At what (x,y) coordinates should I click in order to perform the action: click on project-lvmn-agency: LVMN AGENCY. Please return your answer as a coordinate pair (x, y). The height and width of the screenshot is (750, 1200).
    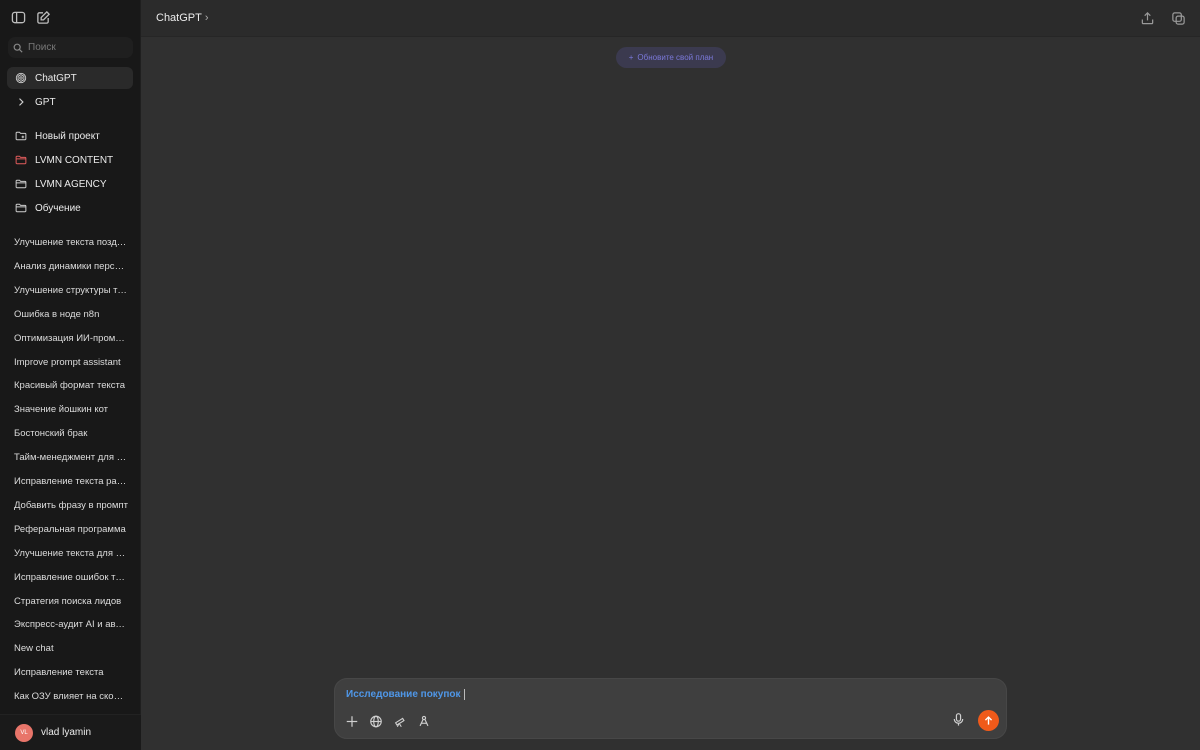
    Looking at the image, I should click on (70, 184).